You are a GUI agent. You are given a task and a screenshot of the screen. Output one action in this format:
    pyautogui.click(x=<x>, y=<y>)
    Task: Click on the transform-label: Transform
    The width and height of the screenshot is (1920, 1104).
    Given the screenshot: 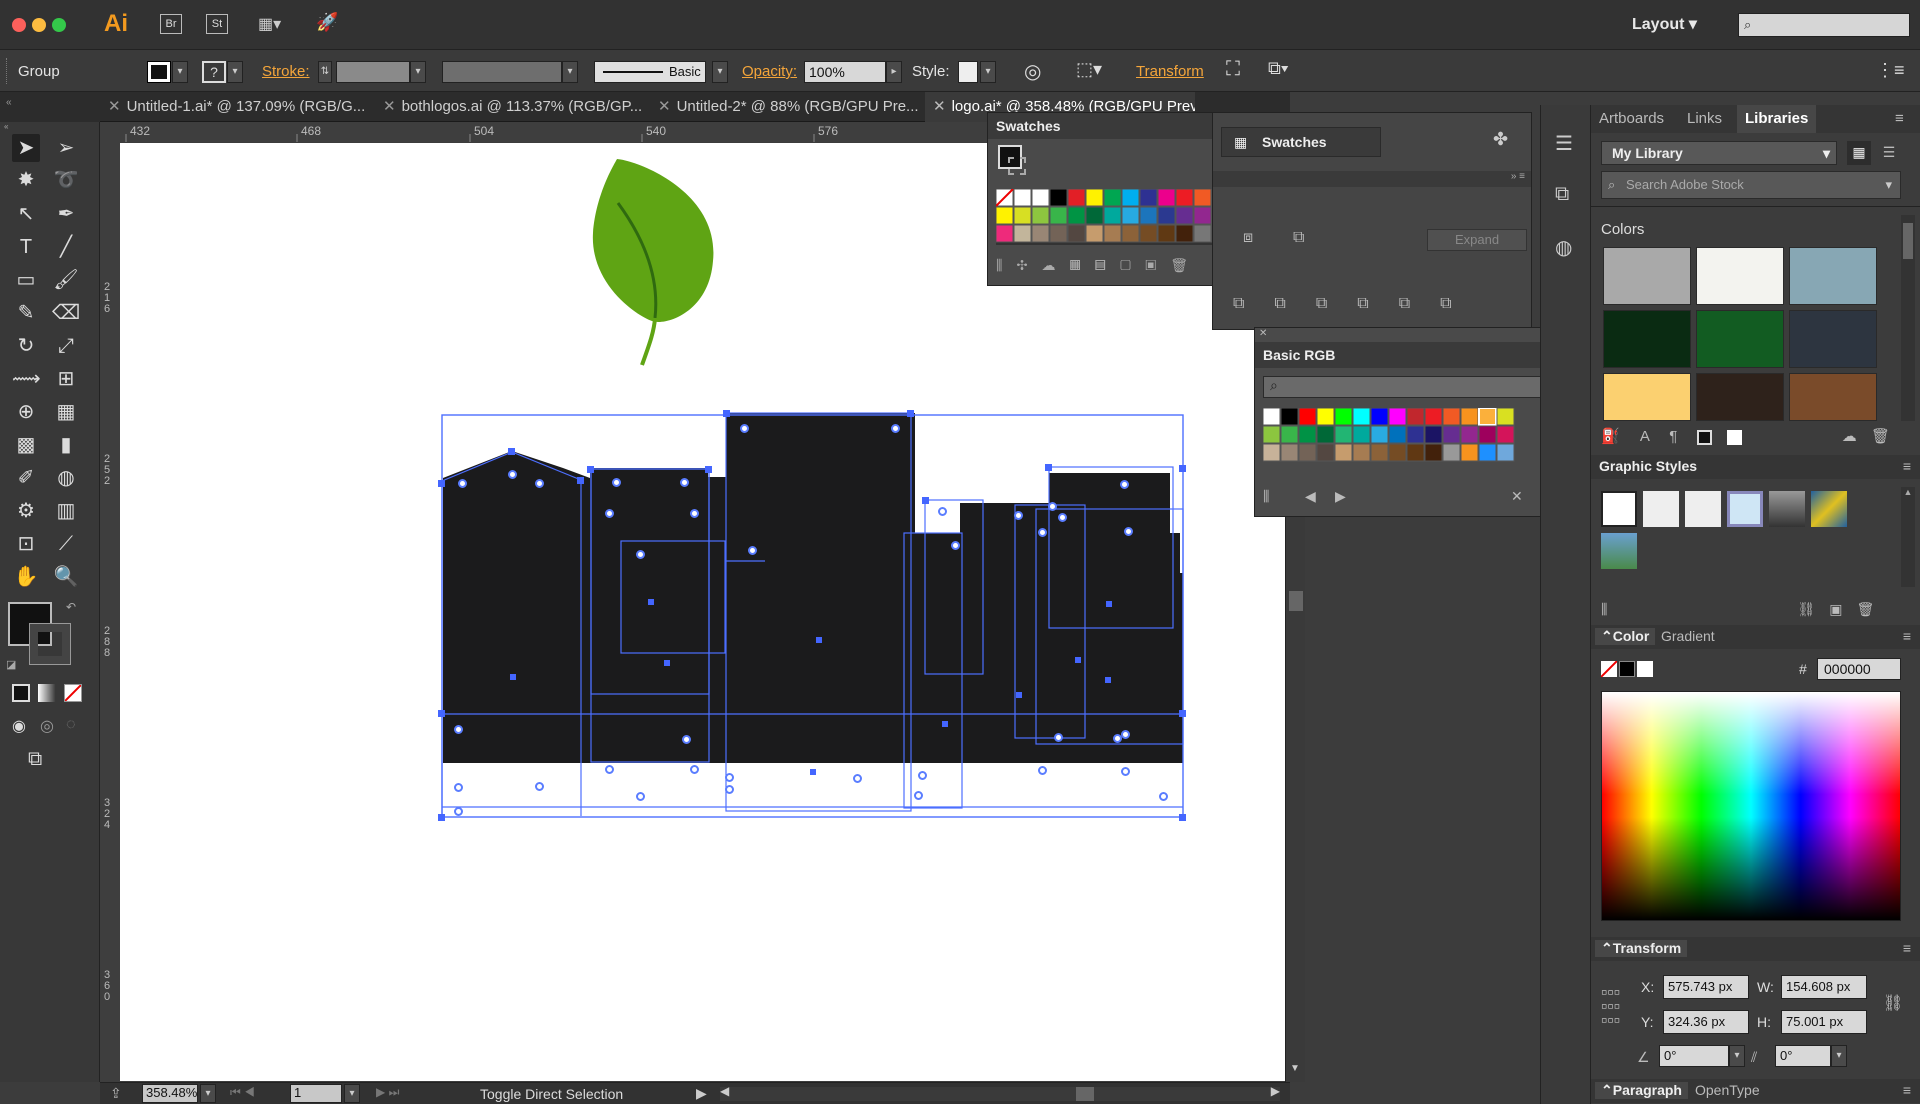 What is the action you would take?
    pyautogui.click(x=1170, y=71)
    